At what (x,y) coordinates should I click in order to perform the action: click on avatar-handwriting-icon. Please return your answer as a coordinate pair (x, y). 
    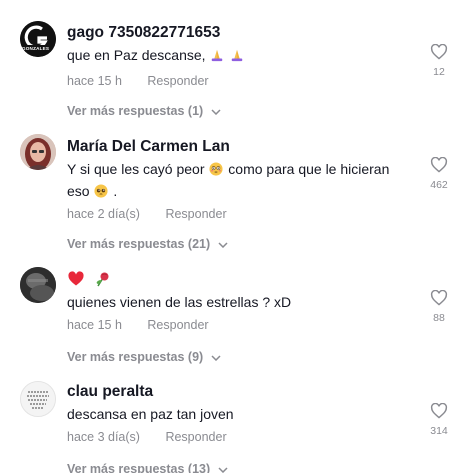
    Looking at the image, I should click on (38, 399).